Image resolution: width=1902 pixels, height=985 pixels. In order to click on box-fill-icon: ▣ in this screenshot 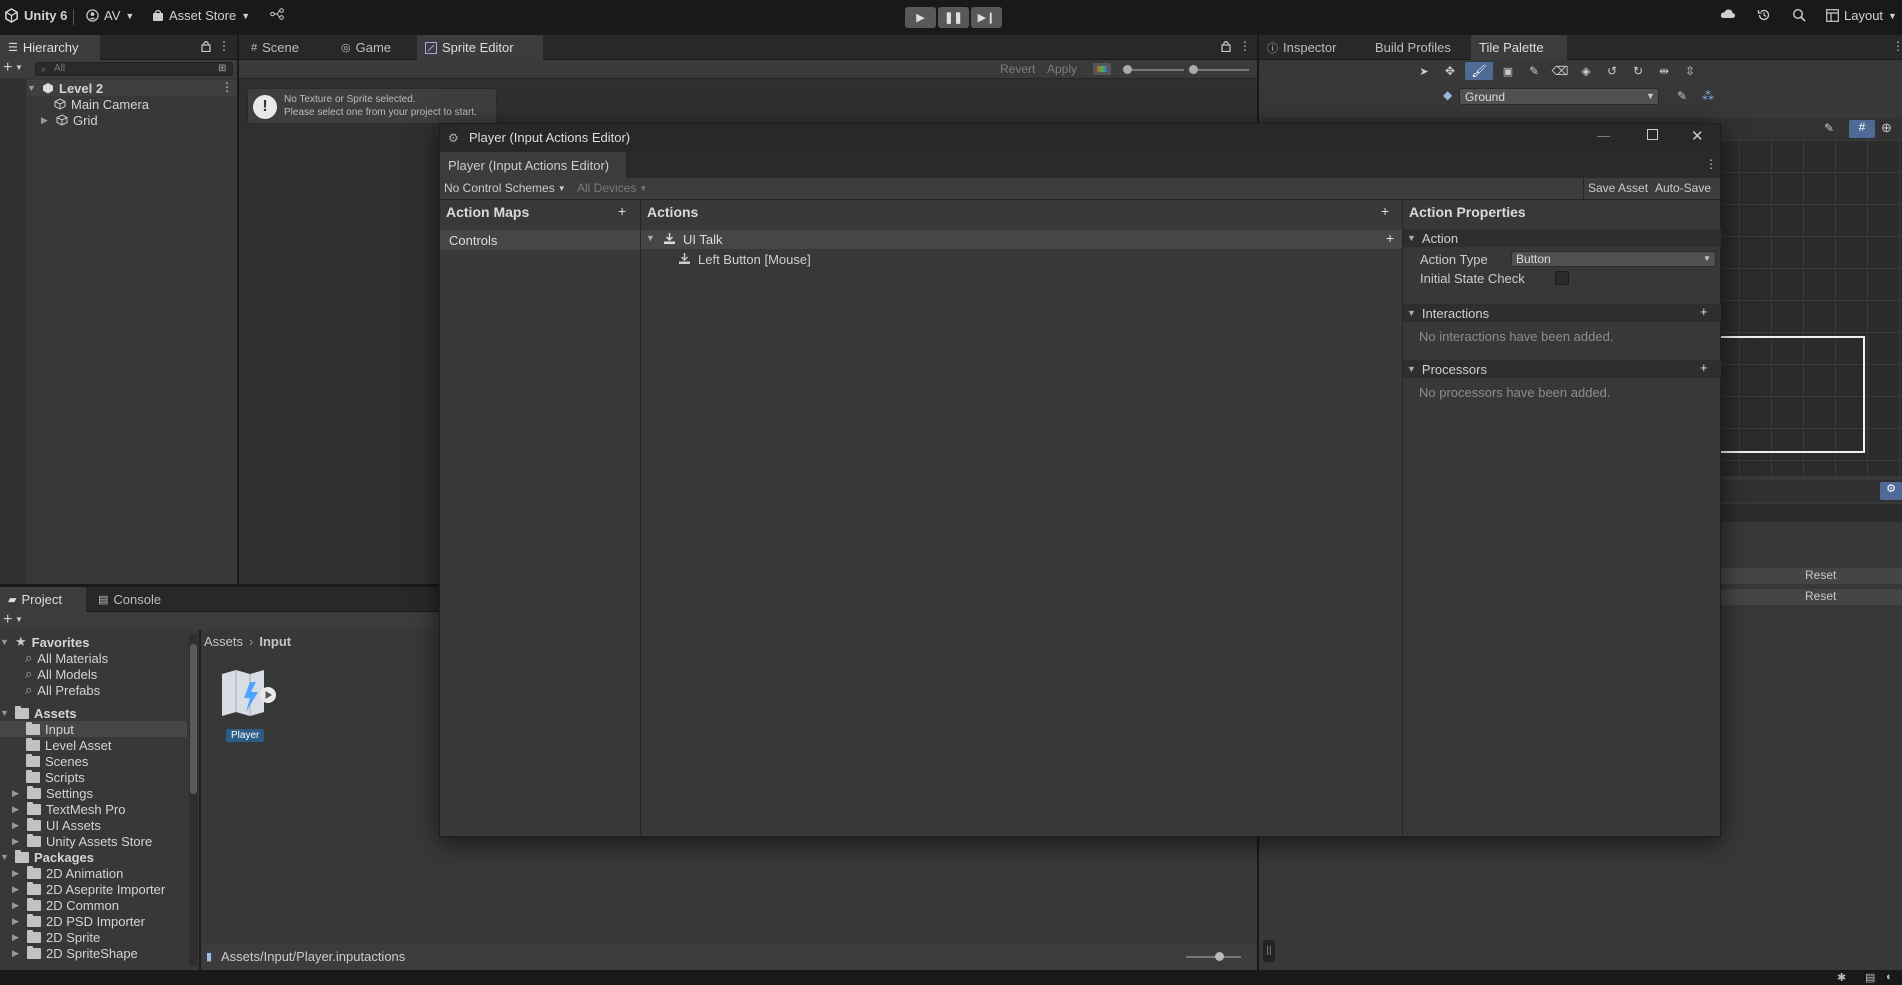, I will do `click(1508, 71)`.